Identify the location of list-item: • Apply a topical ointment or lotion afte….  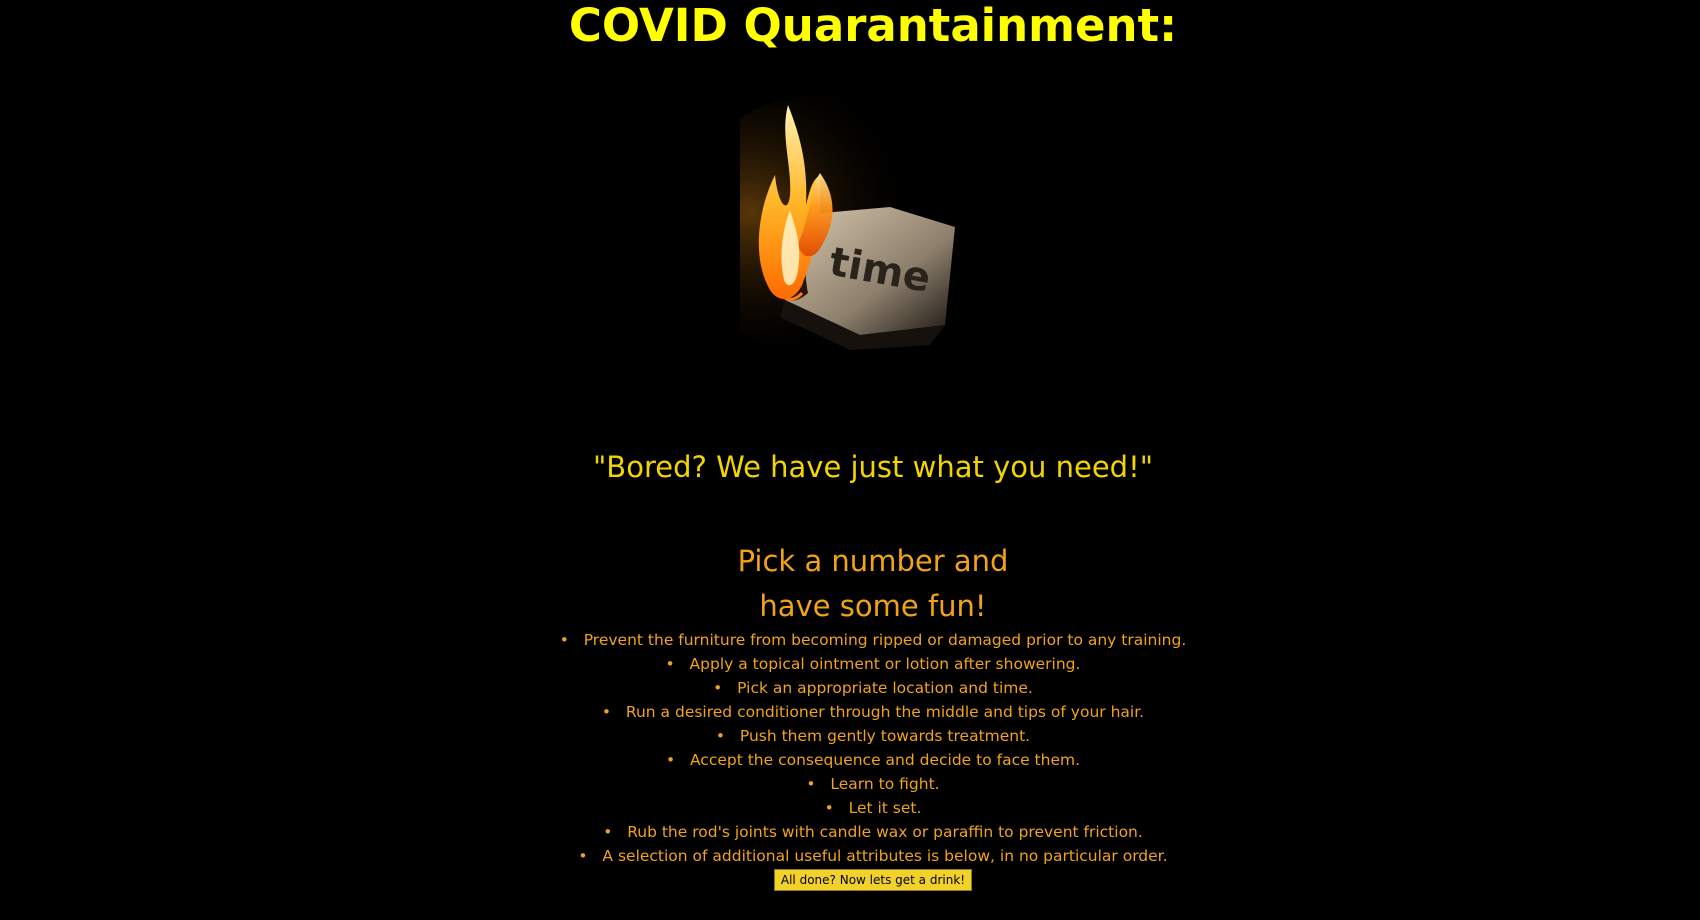
(850, 664).